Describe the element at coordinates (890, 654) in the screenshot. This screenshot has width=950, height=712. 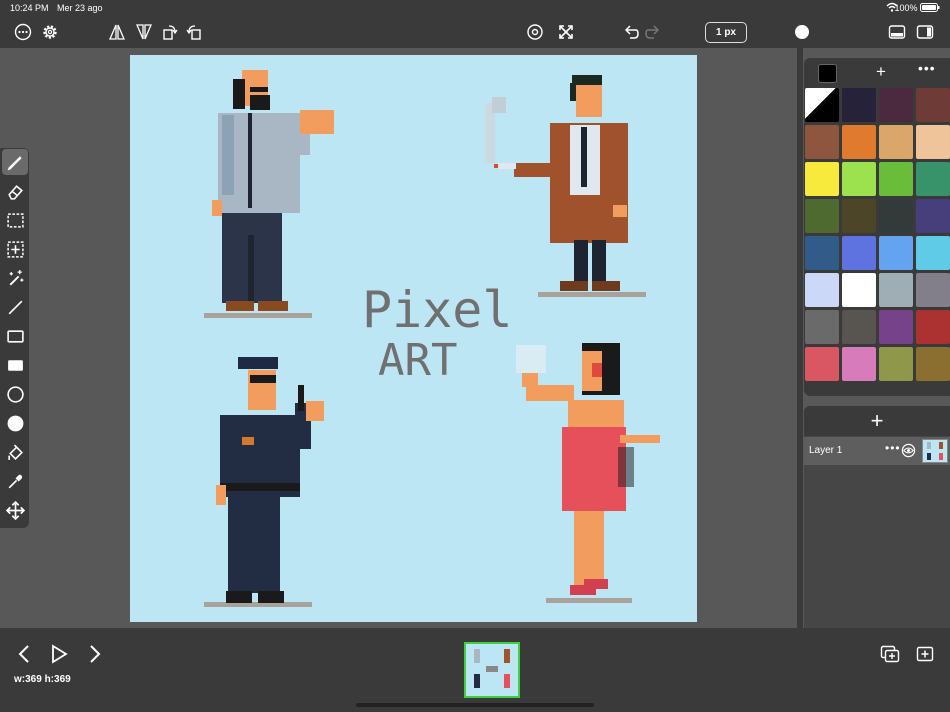
I see `duplicate-frame-button` at that location.